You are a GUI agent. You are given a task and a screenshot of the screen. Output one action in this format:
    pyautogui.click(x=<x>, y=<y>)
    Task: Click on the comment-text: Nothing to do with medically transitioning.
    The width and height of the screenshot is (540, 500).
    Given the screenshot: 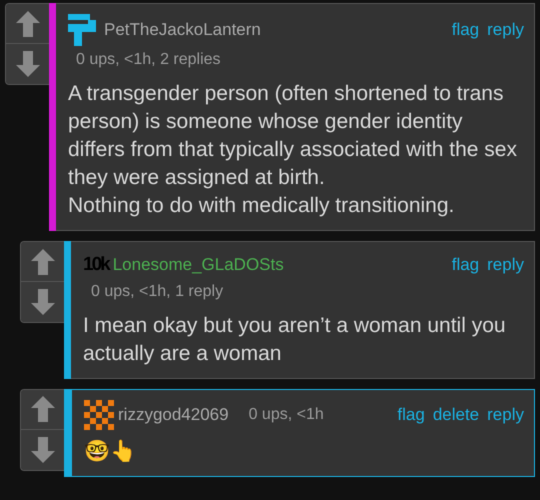 What is the action you would take?
    pyautogui.click(x=262, y=206)
    